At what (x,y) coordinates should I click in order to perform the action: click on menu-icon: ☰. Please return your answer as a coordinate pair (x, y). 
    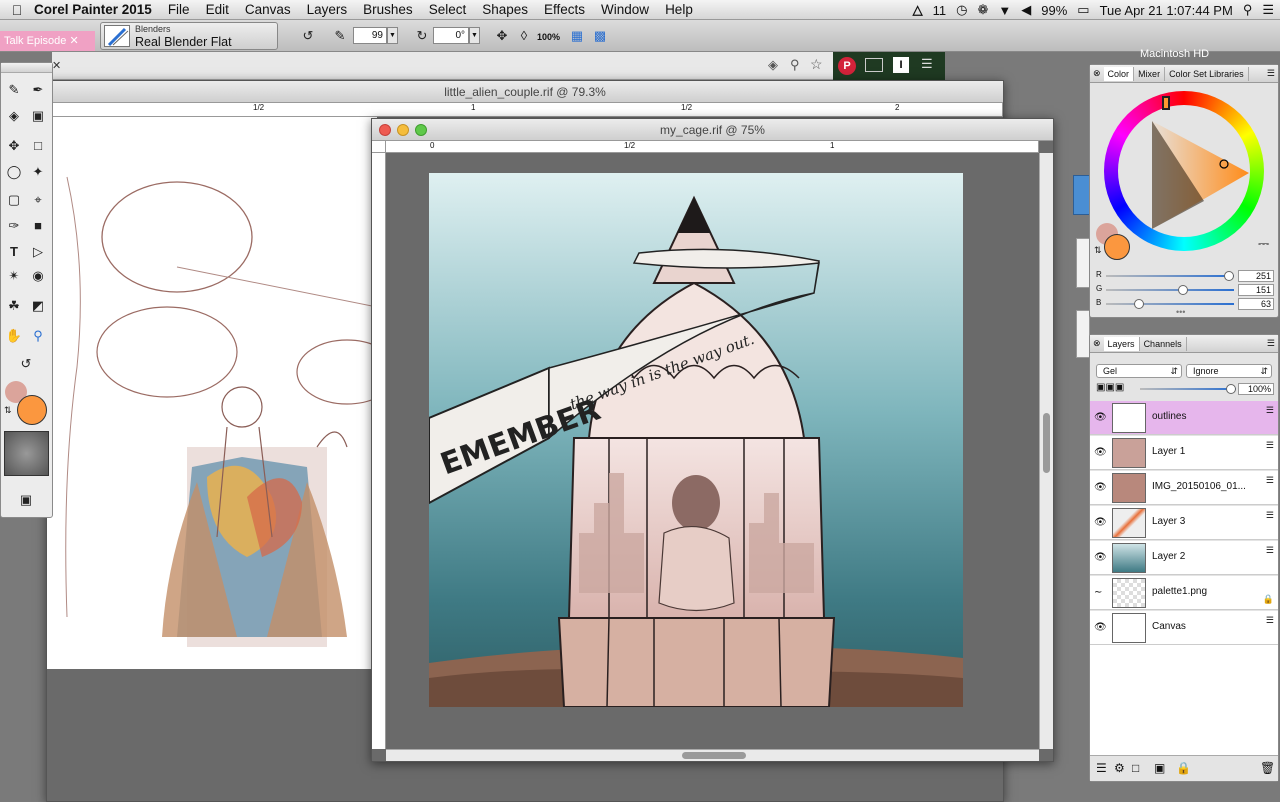
    Looking at the image, I should click on (927, 64).